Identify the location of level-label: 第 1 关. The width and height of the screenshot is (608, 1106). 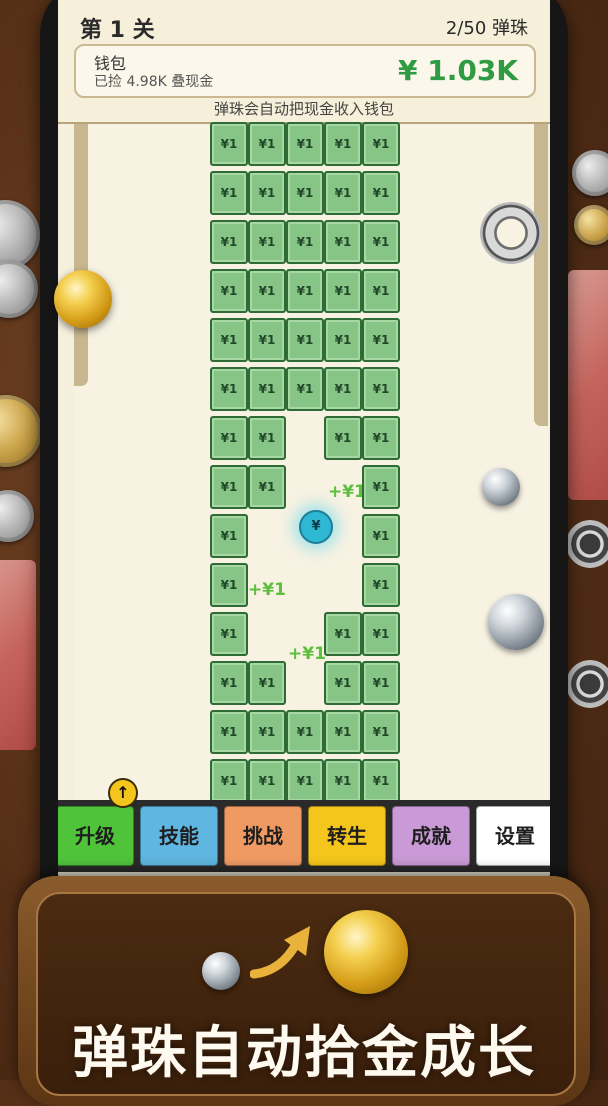
(117, 30).